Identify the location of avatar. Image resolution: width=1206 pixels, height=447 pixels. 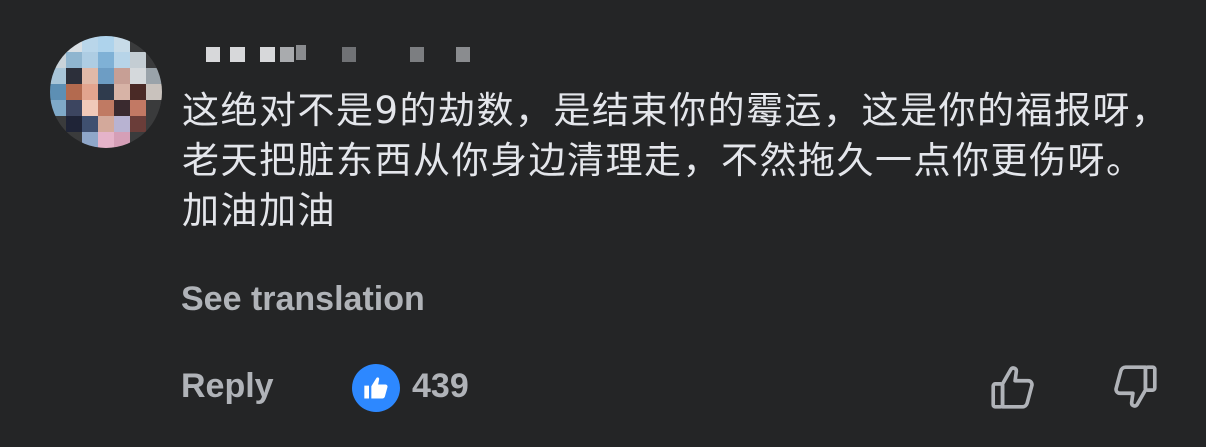
(106, 92).